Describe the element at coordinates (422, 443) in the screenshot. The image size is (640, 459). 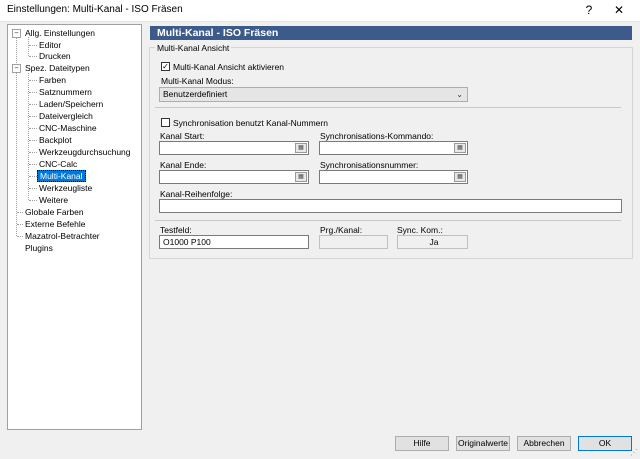
I see `help-button: Hilfe` at that location.